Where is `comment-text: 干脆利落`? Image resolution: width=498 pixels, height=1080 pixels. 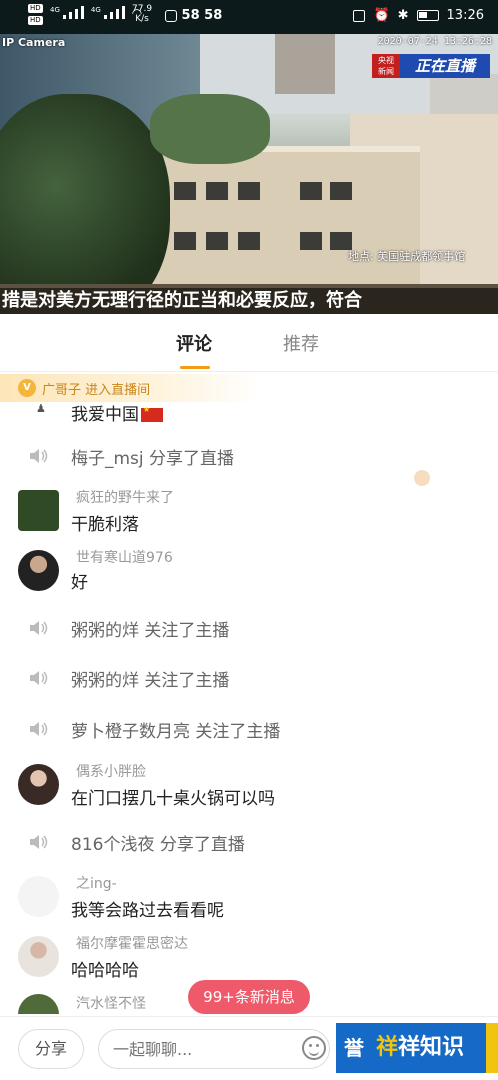
comment-text: 干脆利落 is located at coordinates (105, 525).